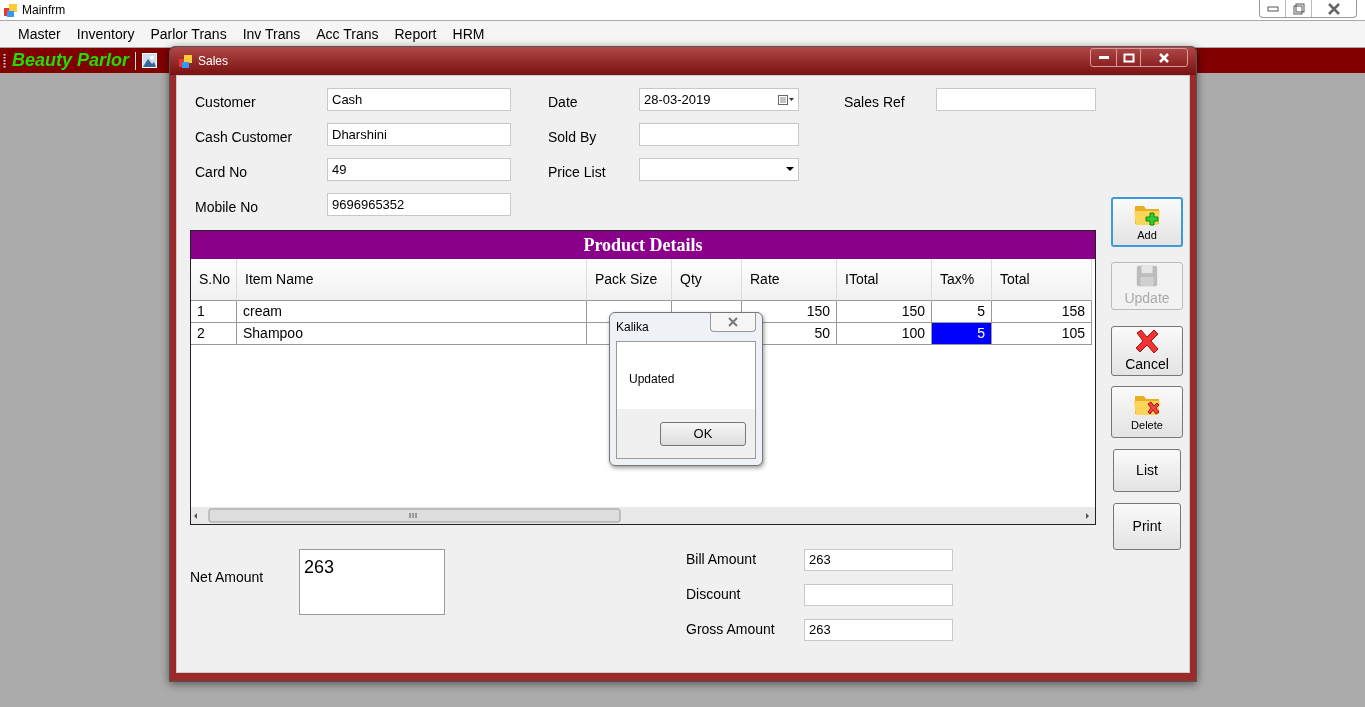 The image size is (1365, 707). Describe the element at coordinates (962, 280) in the screenshot. I see `column-header: Tax%` at that location.